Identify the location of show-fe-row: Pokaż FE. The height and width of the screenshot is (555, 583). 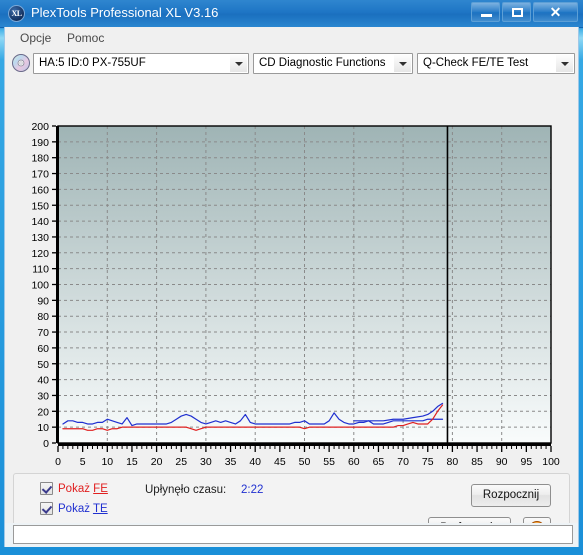
(74, 488).